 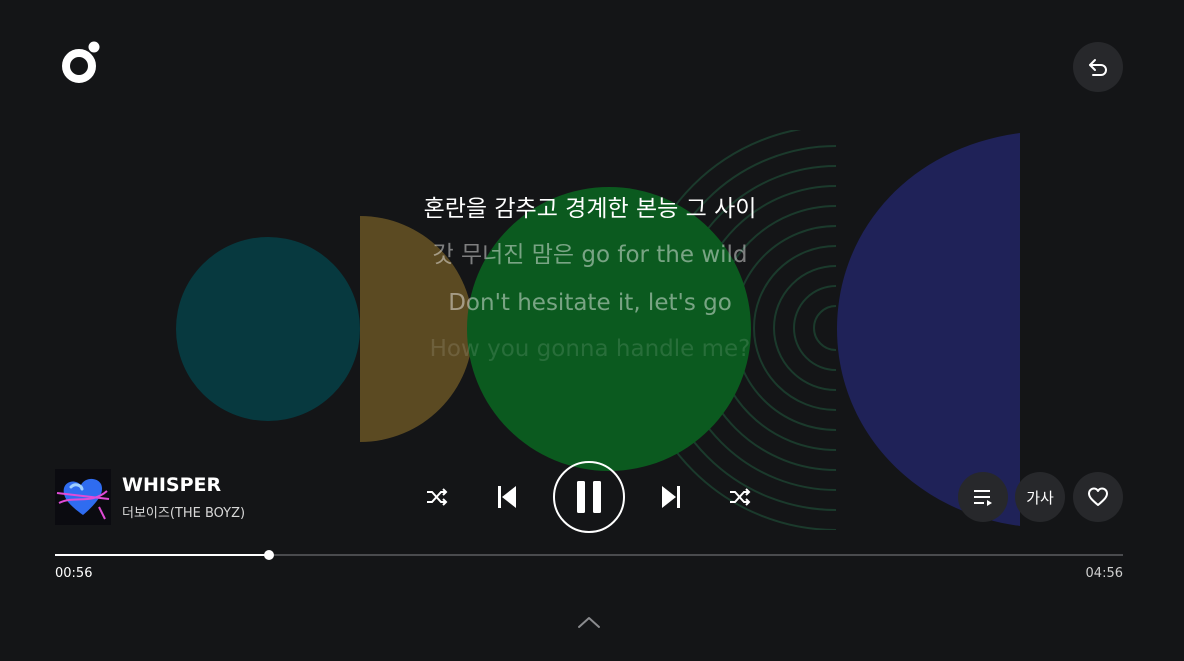 I want to click on album-art, so click(x=83, y=497).